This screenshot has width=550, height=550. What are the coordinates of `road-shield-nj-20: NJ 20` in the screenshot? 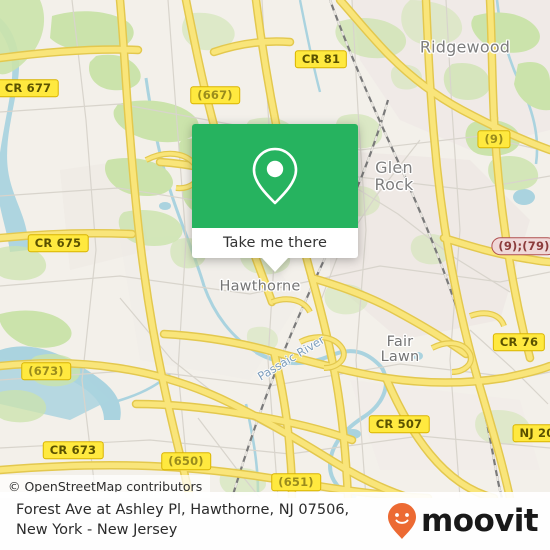 It's located at (531, 433).